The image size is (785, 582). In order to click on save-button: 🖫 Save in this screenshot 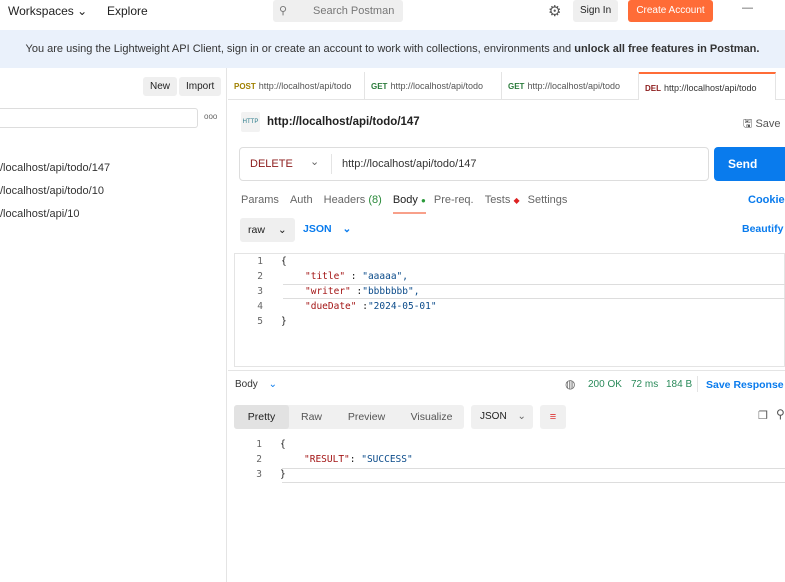, I will do `click(762, 124)`.